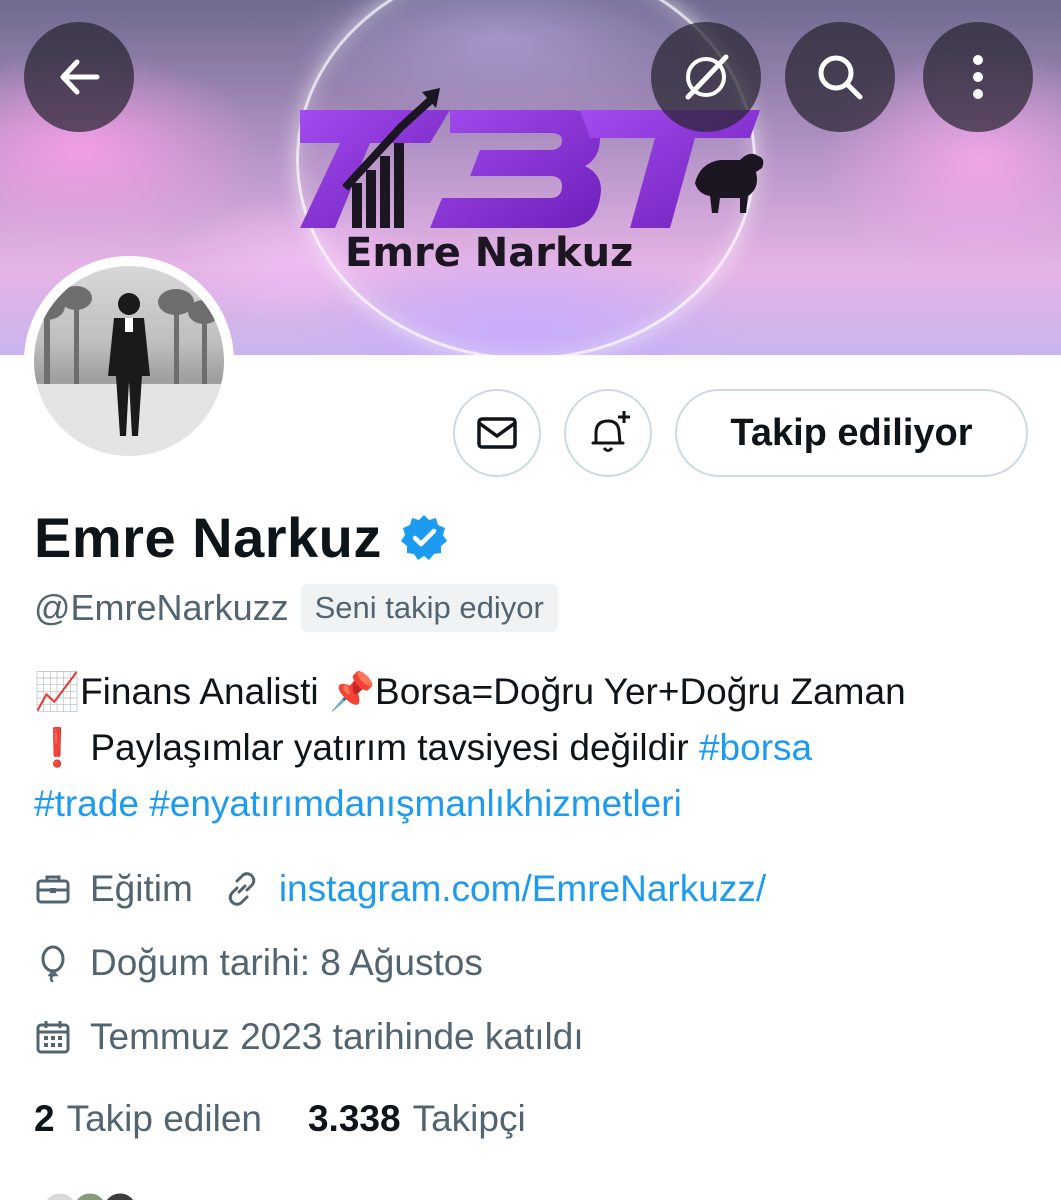  I want to click on meta-category-link-row: Eğitim instagram.com/EmreNarkuzz/, so click(400, 889).